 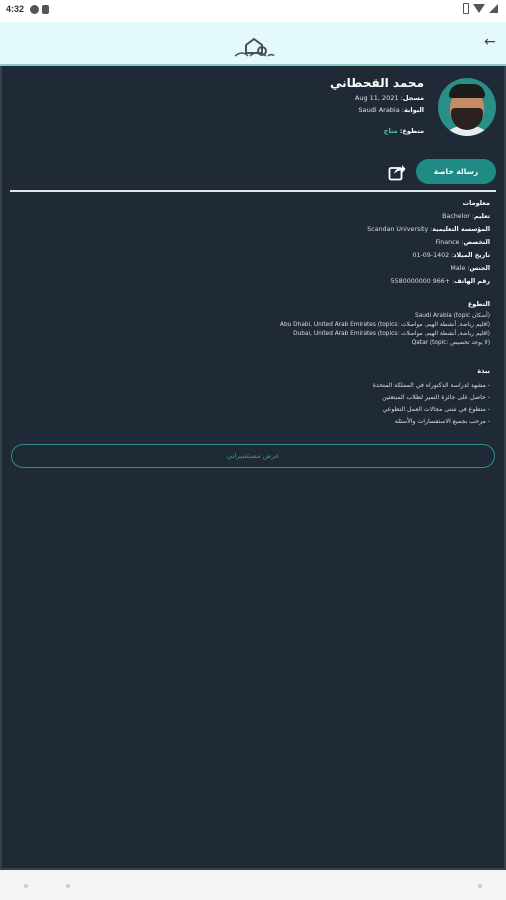 What do you see at coordinates (490, 42) in the screenshot?
I see `back-button: ←` at bounding box center [490, 42].